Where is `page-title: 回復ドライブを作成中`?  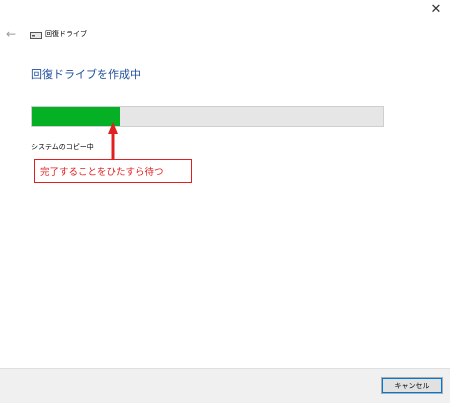
page-title: 回復ドライブを作成中 is located at coordinates (86, 74).